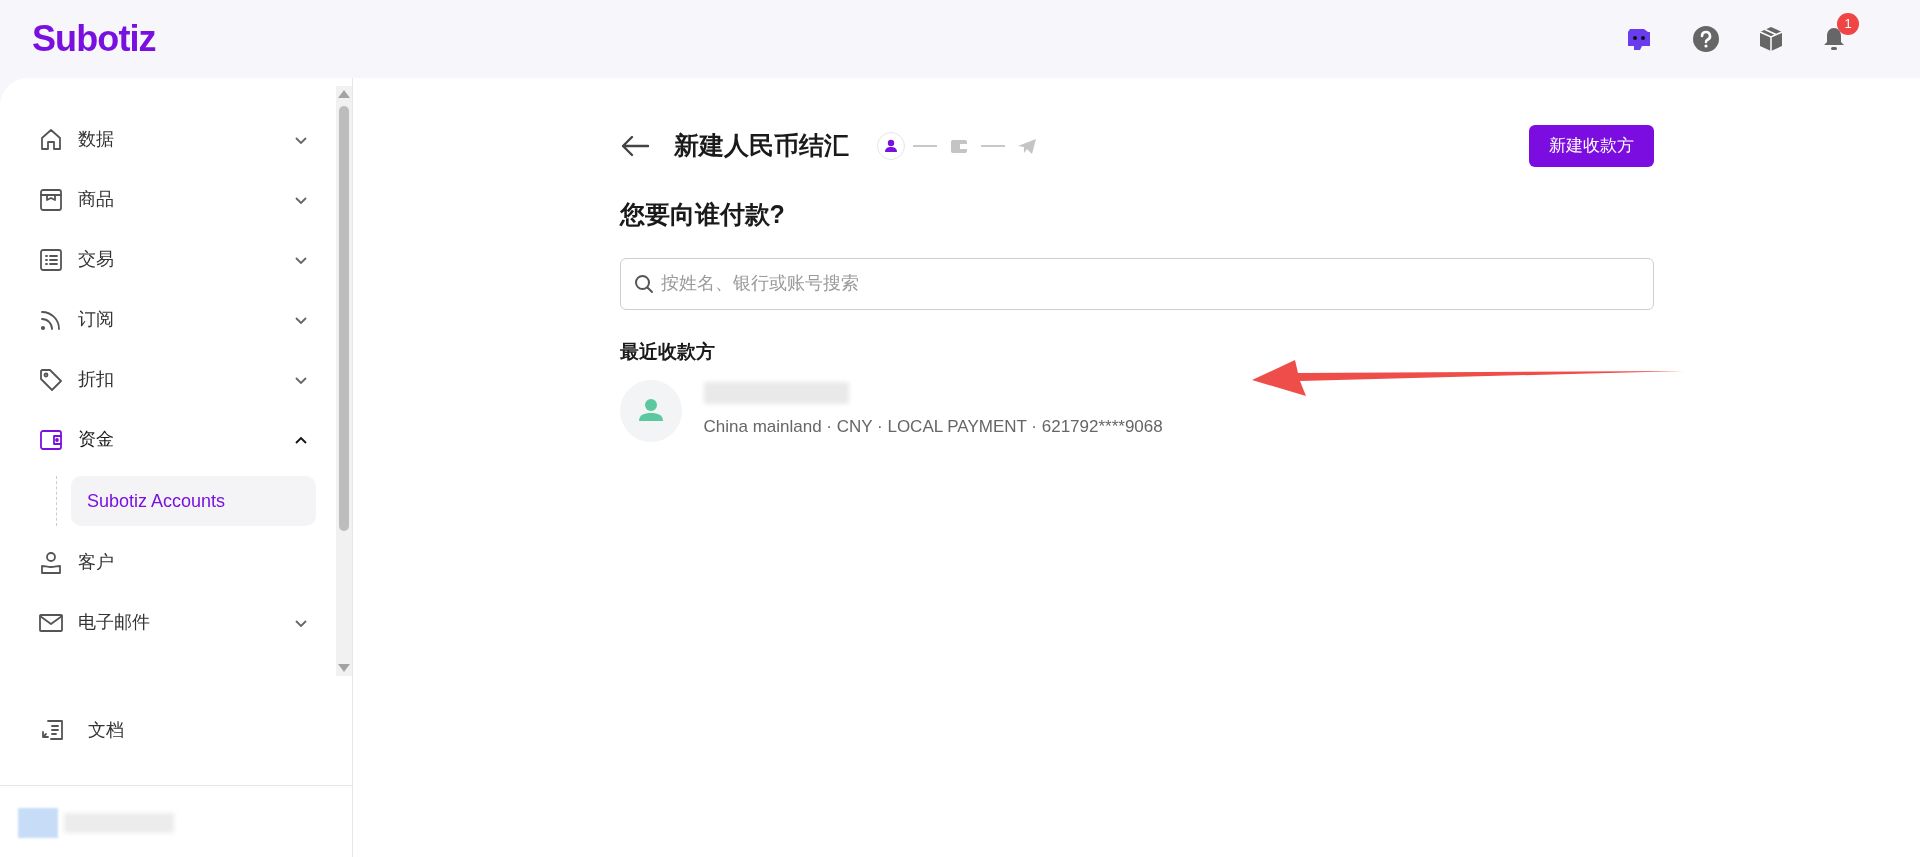 The height and width of the screenshot is (857, 1920). I want to click on box-icon, so click(1771, 39).